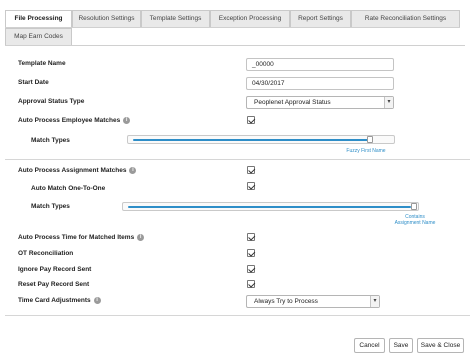 The image size is (474, 355). I want to click on auto-process-time-label: Auto Process Time for Matched Items i, so click(81, 238).